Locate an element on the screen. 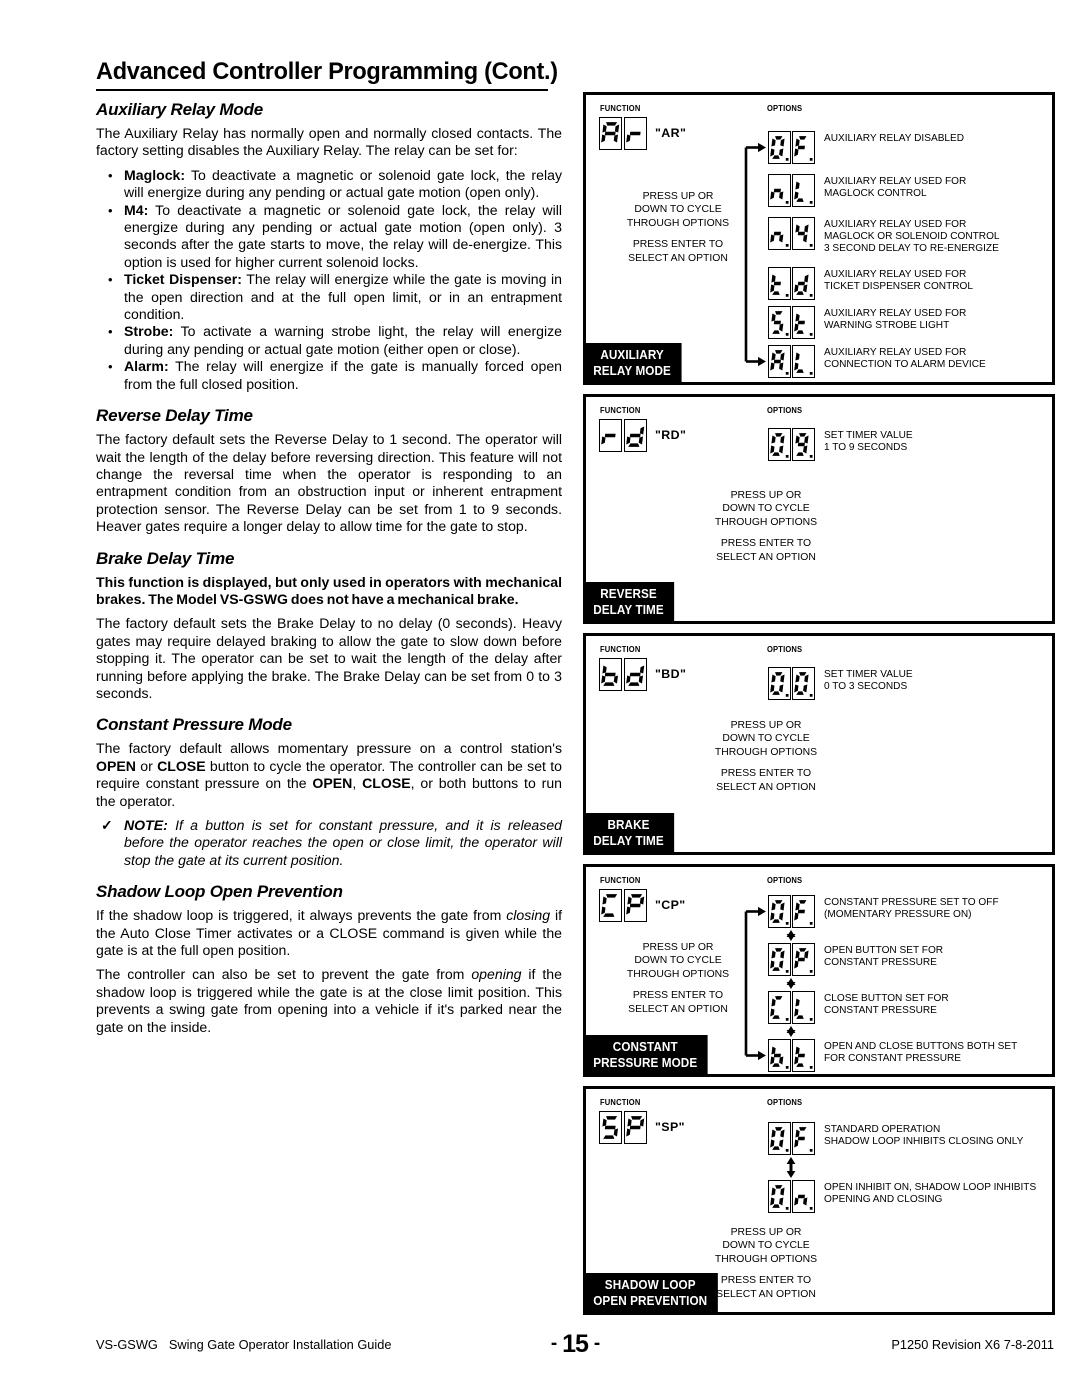  tab-line: REVERSE is located at coordinates (628, 594).